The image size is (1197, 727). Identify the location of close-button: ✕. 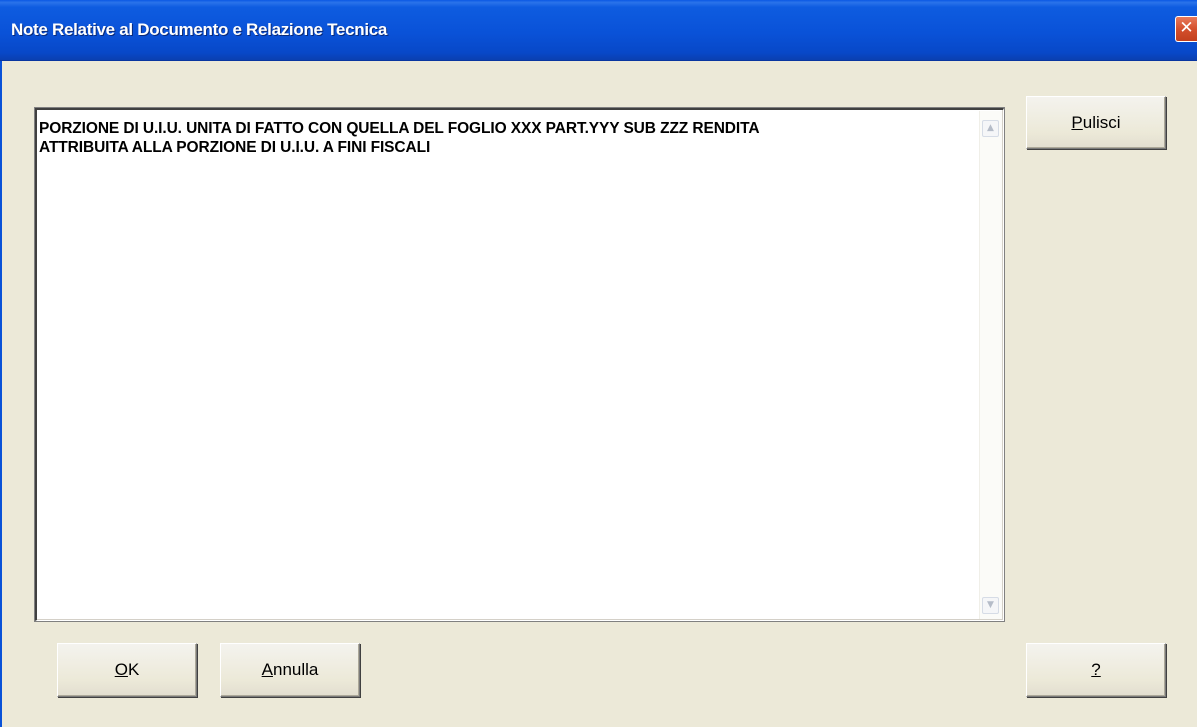
(1186, 29).